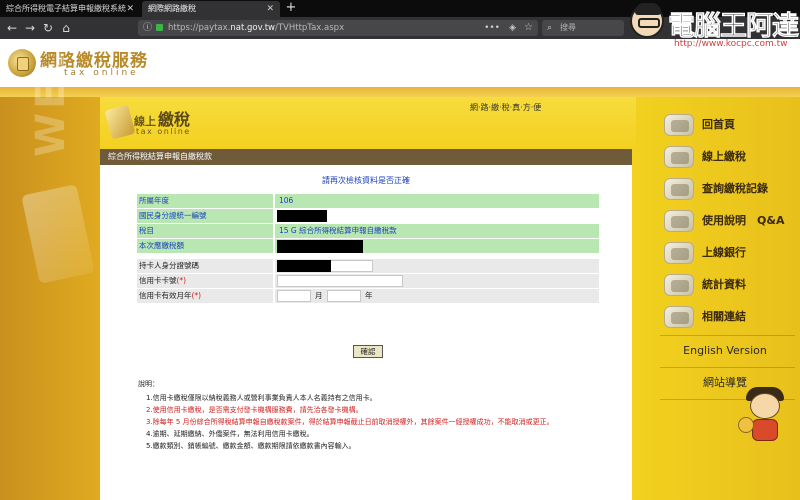 The image size is (800, 500). Describe the element at coordinates (679, 125) in the screenshot. I see `home-photo-icon` at that location.